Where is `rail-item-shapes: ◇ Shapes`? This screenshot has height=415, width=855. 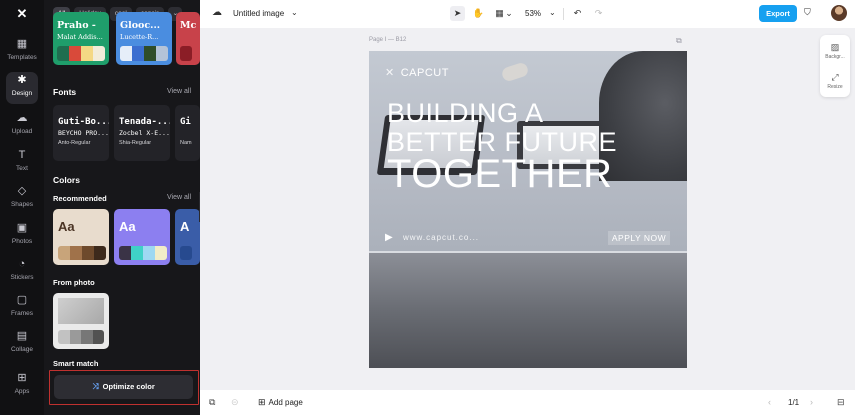 rail-item-shapes: ◇ Shapes is located at coordinates (22, 200).